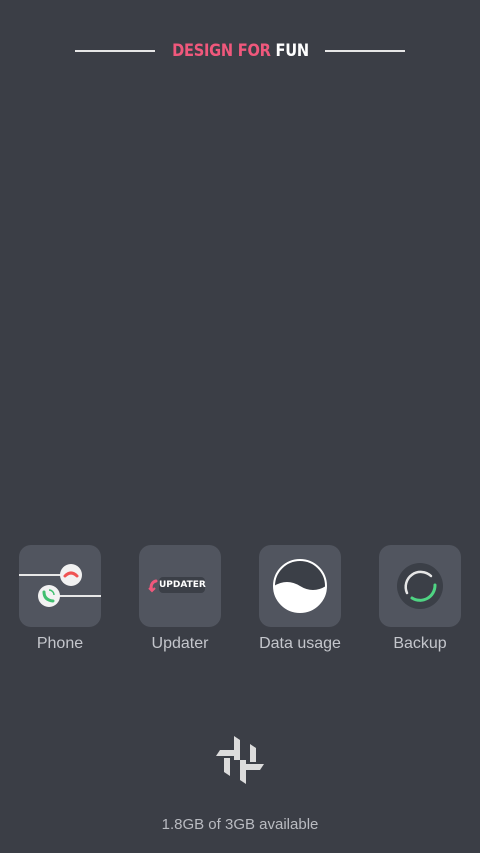  I want to click on backup-icon, so click(420, 586).